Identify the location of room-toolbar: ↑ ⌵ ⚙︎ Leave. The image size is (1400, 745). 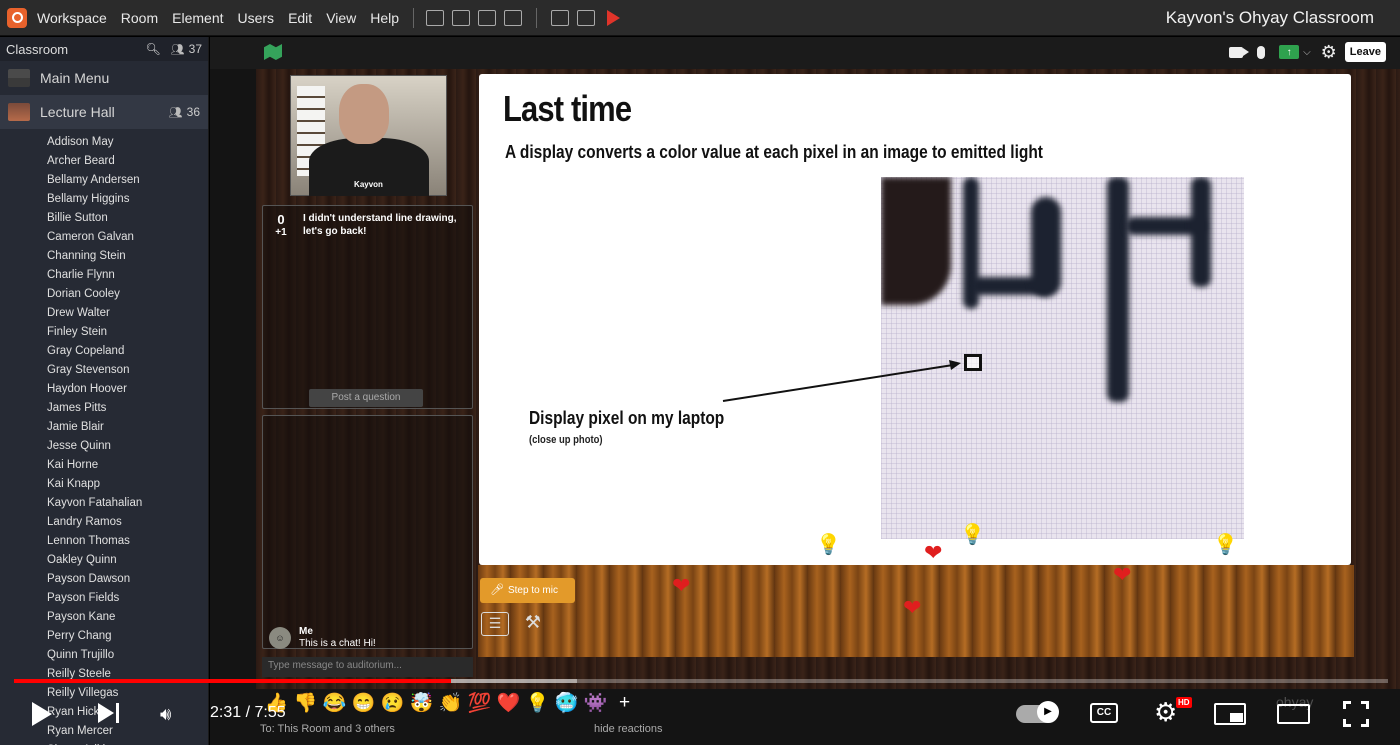
(805, 53).